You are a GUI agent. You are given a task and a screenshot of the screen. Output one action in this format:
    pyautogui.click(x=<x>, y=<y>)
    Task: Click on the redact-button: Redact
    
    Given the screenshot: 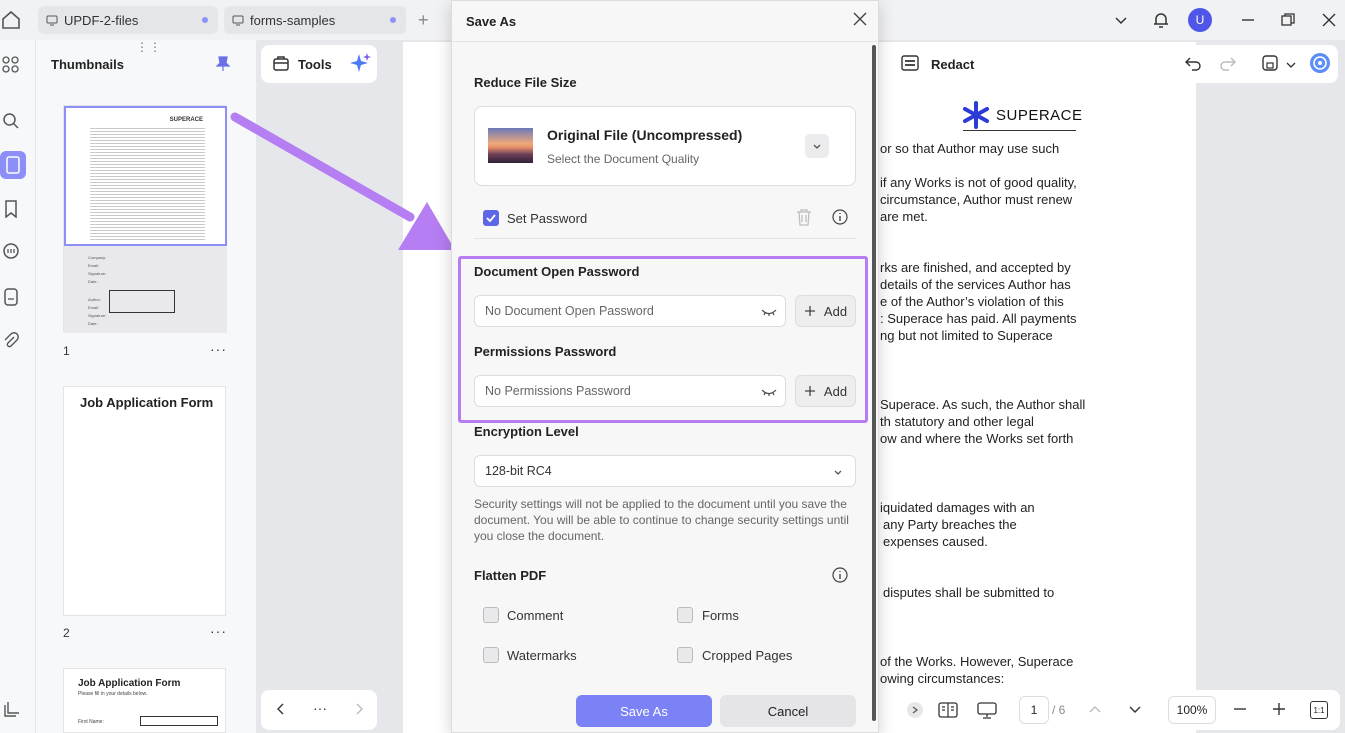 What is the action you would take?
    pyautogui.click(x=932, y=64)
    